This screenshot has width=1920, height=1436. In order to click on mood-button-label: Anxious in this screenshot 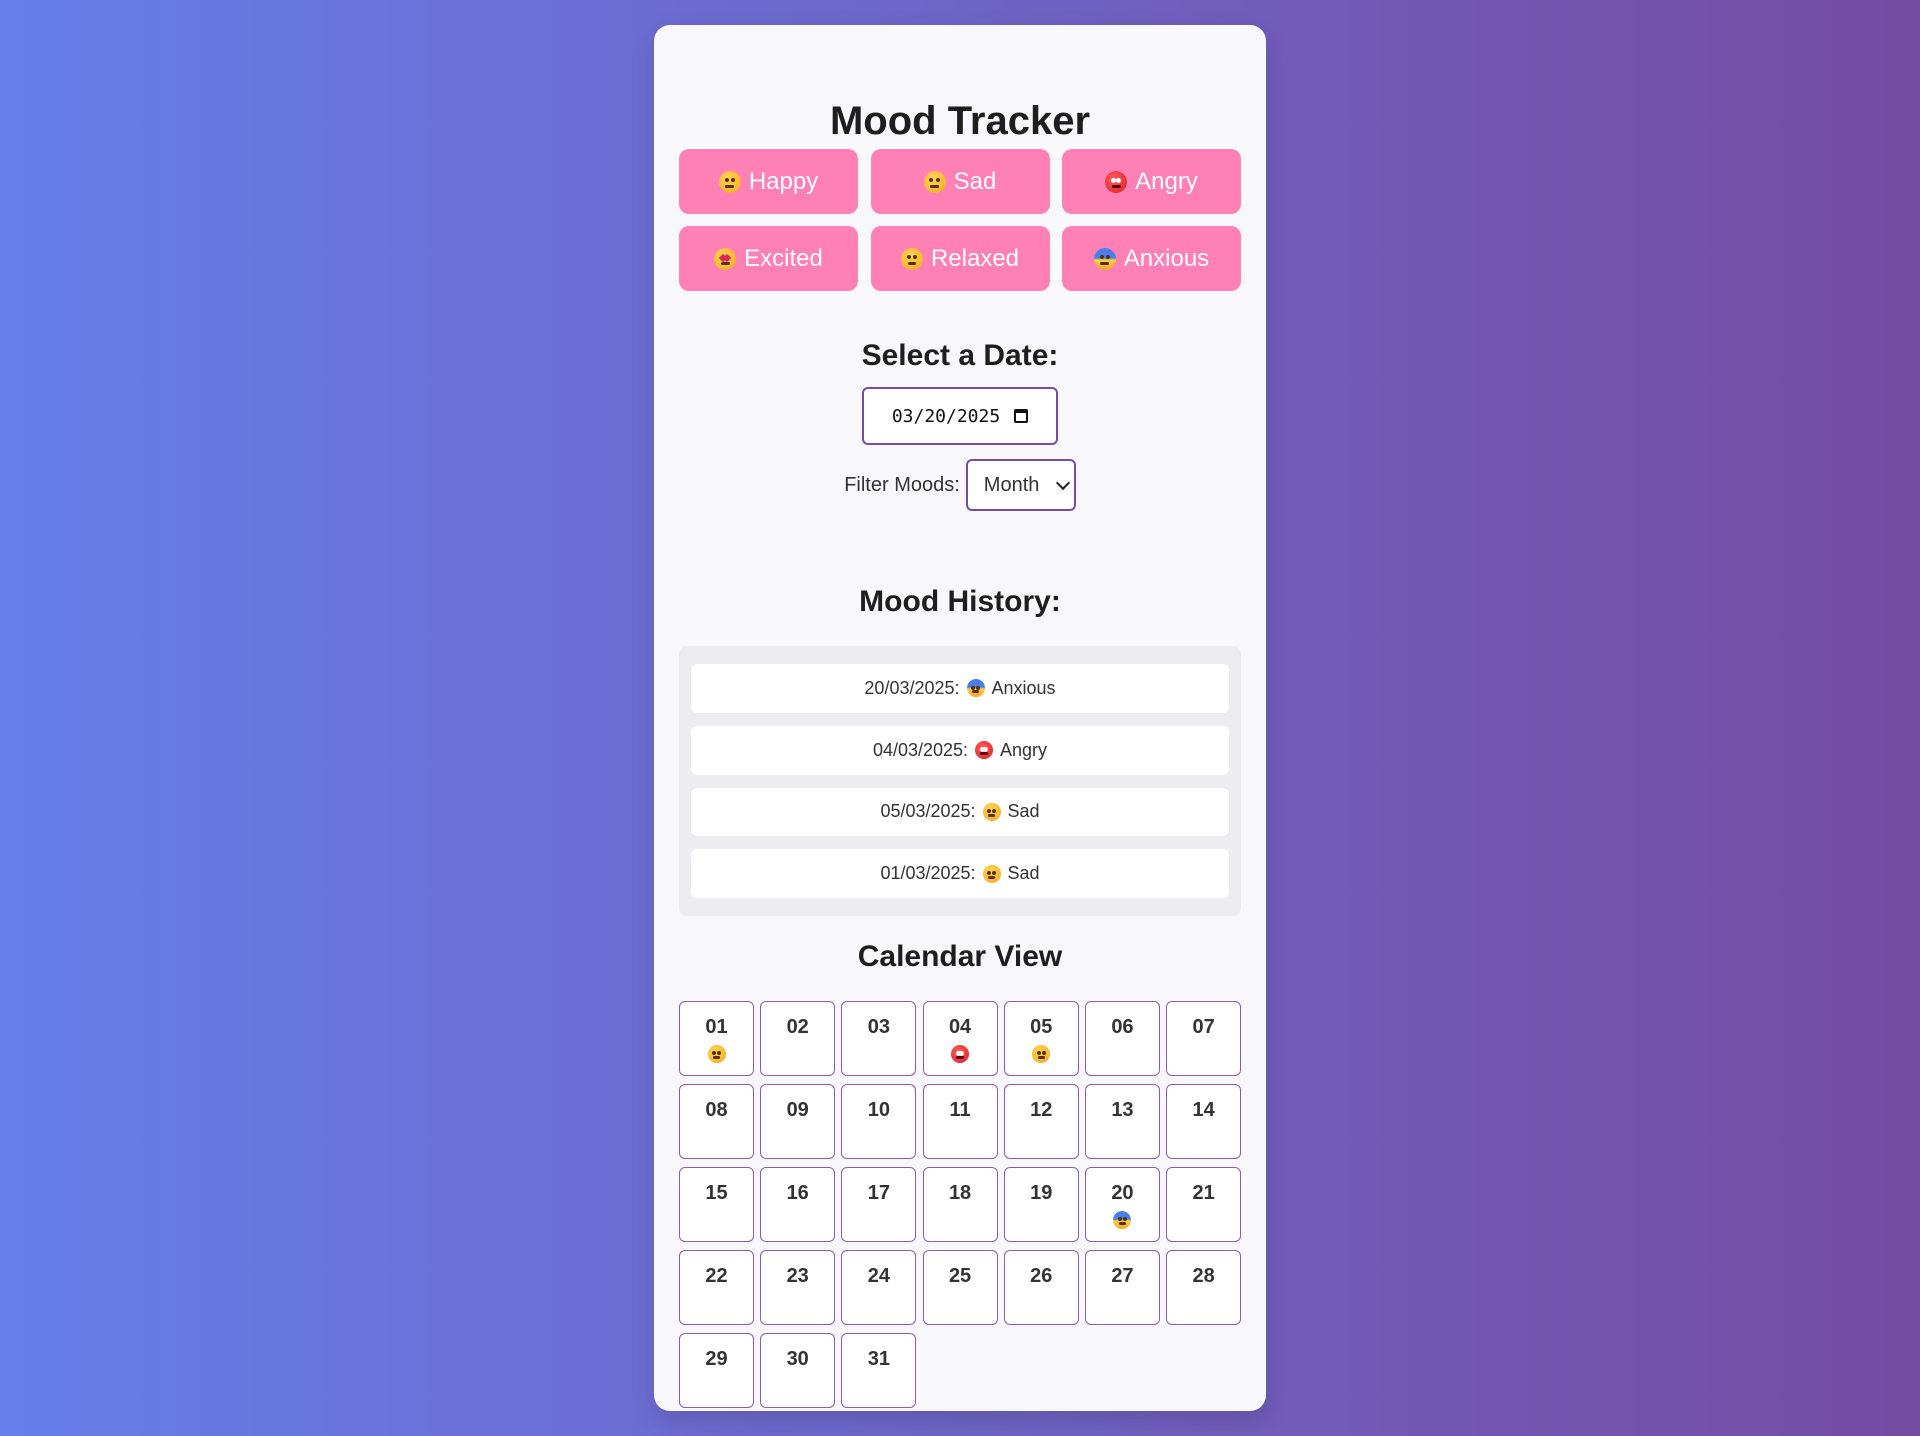, I will do `click(1166, 258)`.